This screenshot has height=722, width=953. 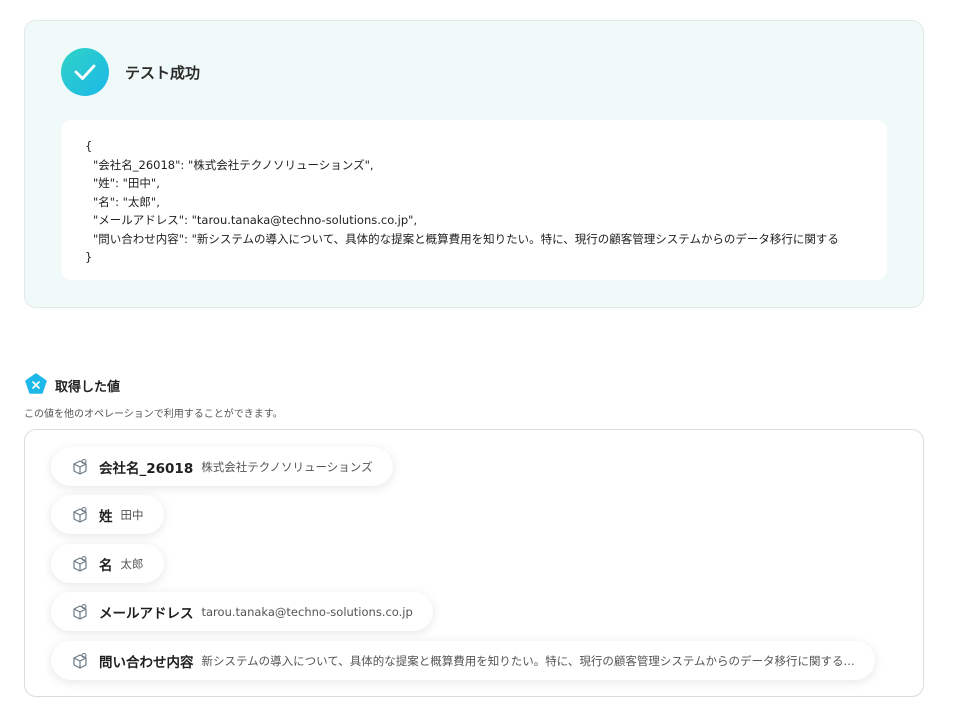 I want to click on chip-key: 姓, so click(x=106, y=516).